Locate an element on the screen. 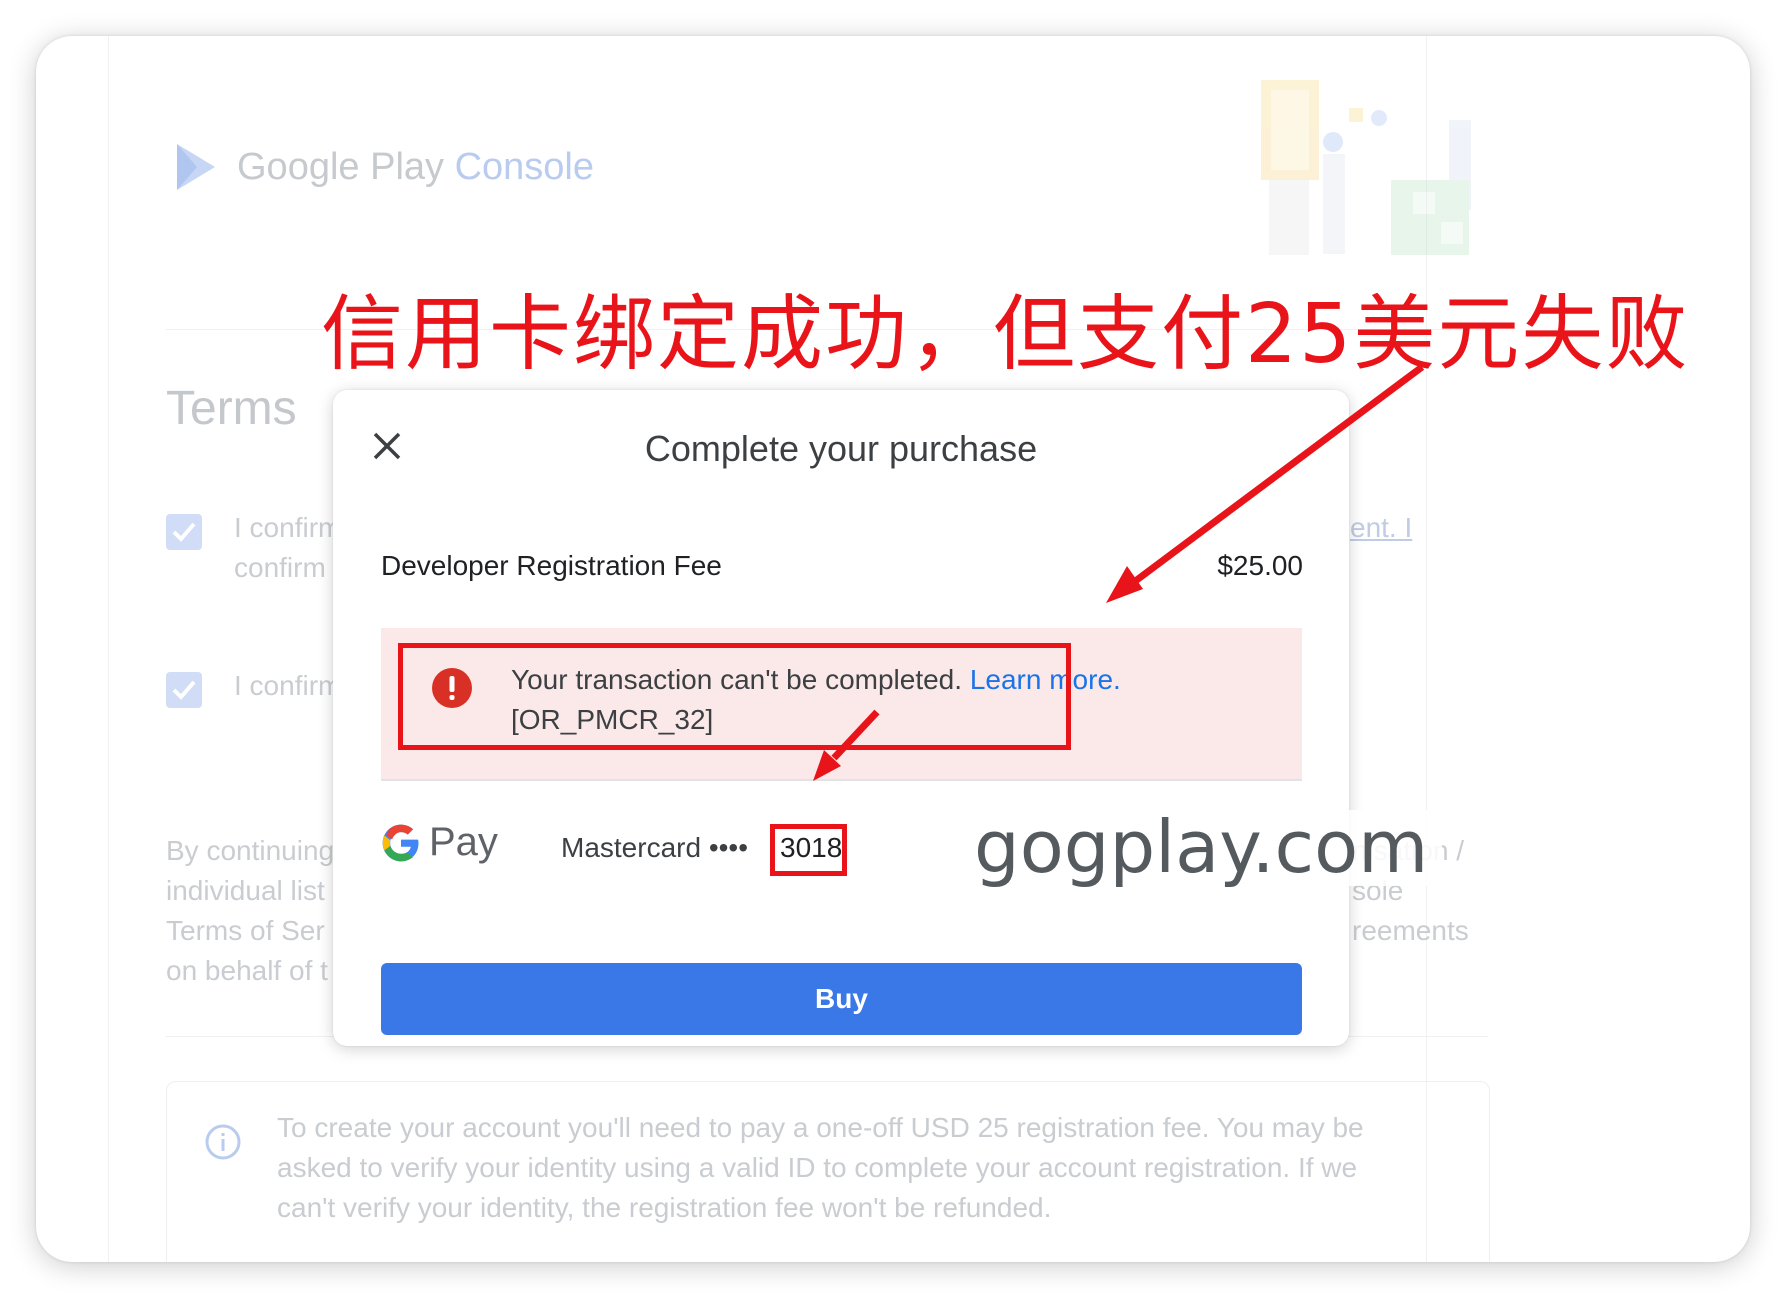 The width and height of the screenshot is (1786, 1304). annotation-arrows is located at coordinates (1119, 572).